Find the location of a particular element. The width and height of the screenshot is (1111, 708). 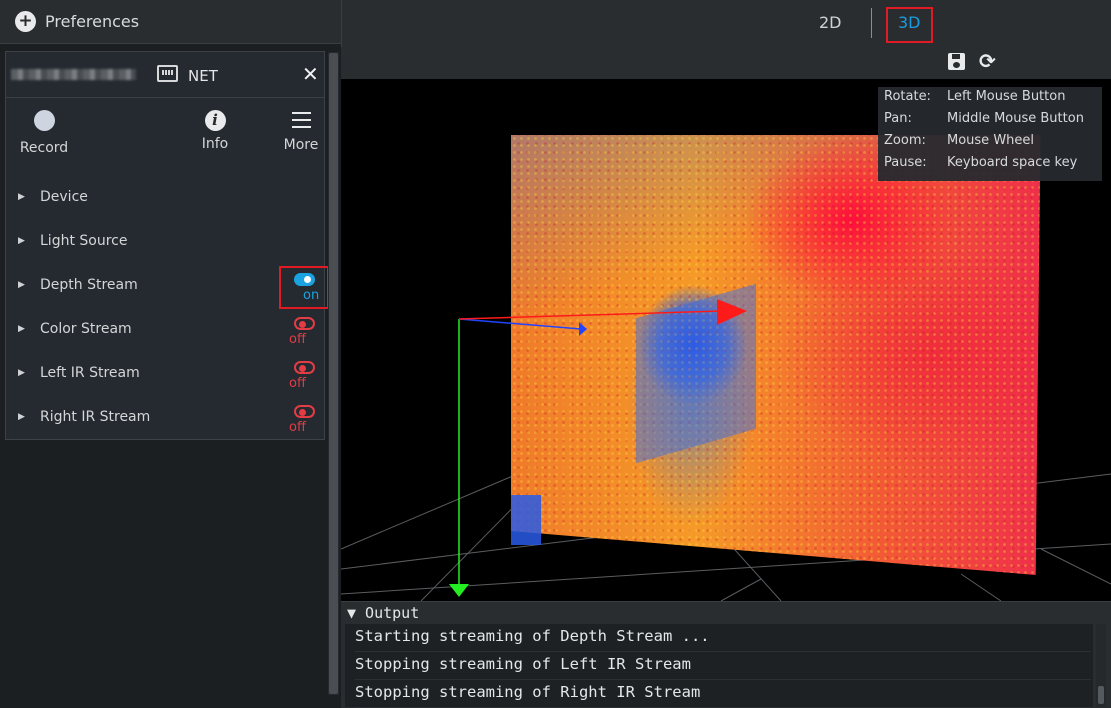

device-panel-header: NET ✕ is located at coordinates (165, 75).